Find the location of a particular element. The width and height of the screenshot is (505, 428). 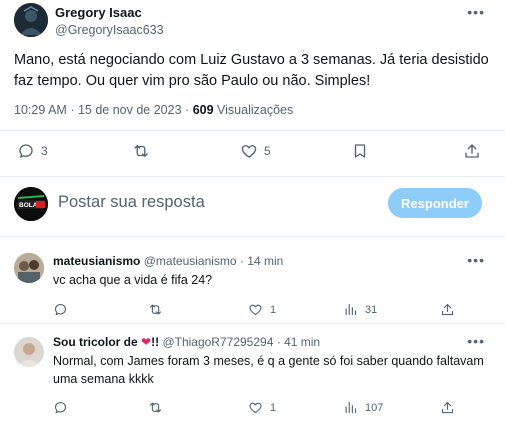

like-button: 5 is located at coordinates (255, 151).